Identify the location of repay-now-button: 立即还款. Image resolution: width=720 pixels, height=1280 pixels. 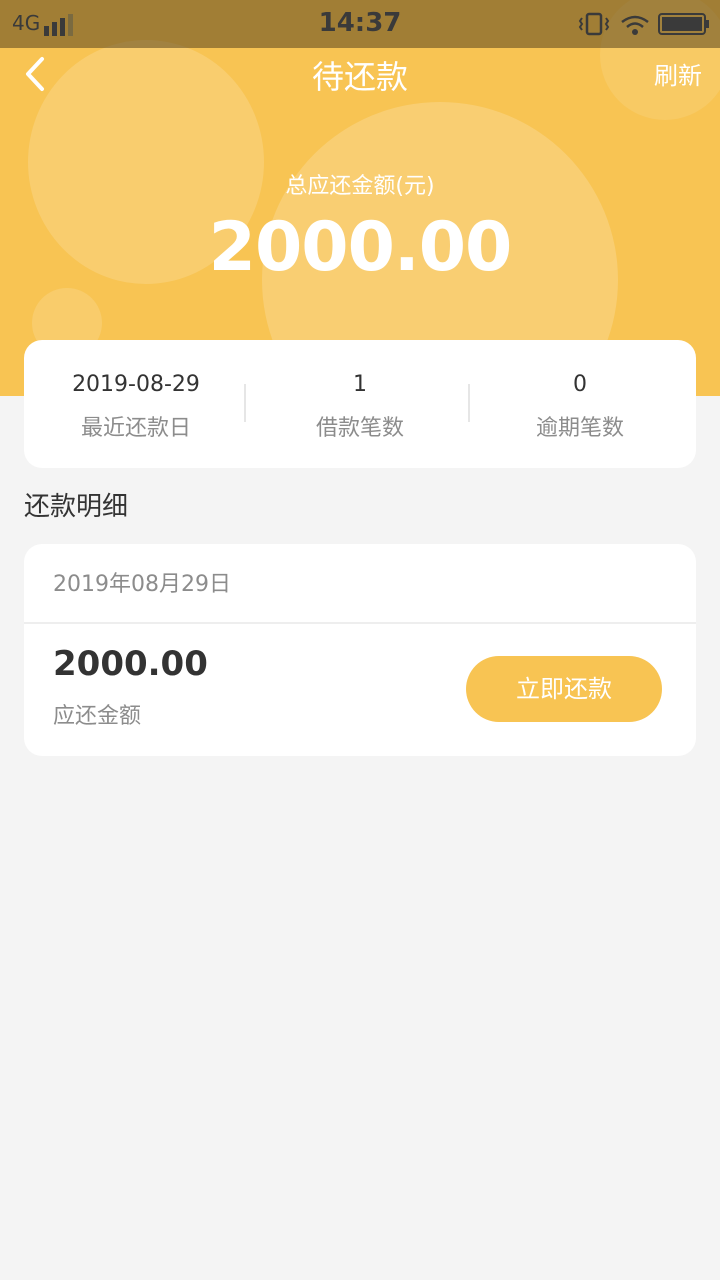
(564, 689).